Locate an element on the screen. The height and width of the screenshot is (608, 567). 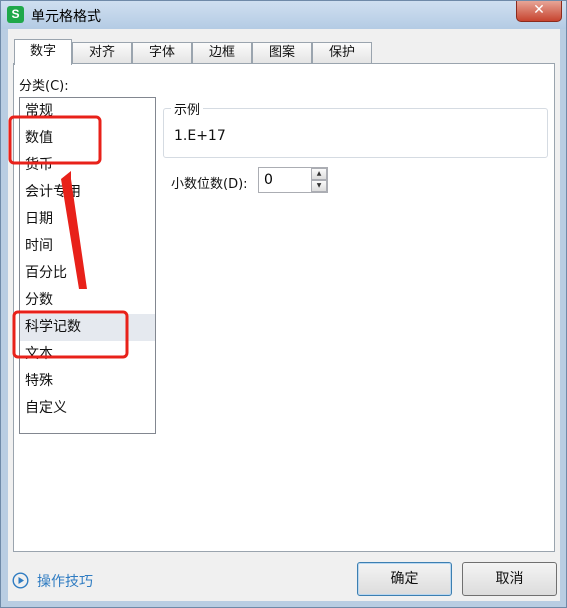
ok-button: 确定 is located at coordinates (404, 579).